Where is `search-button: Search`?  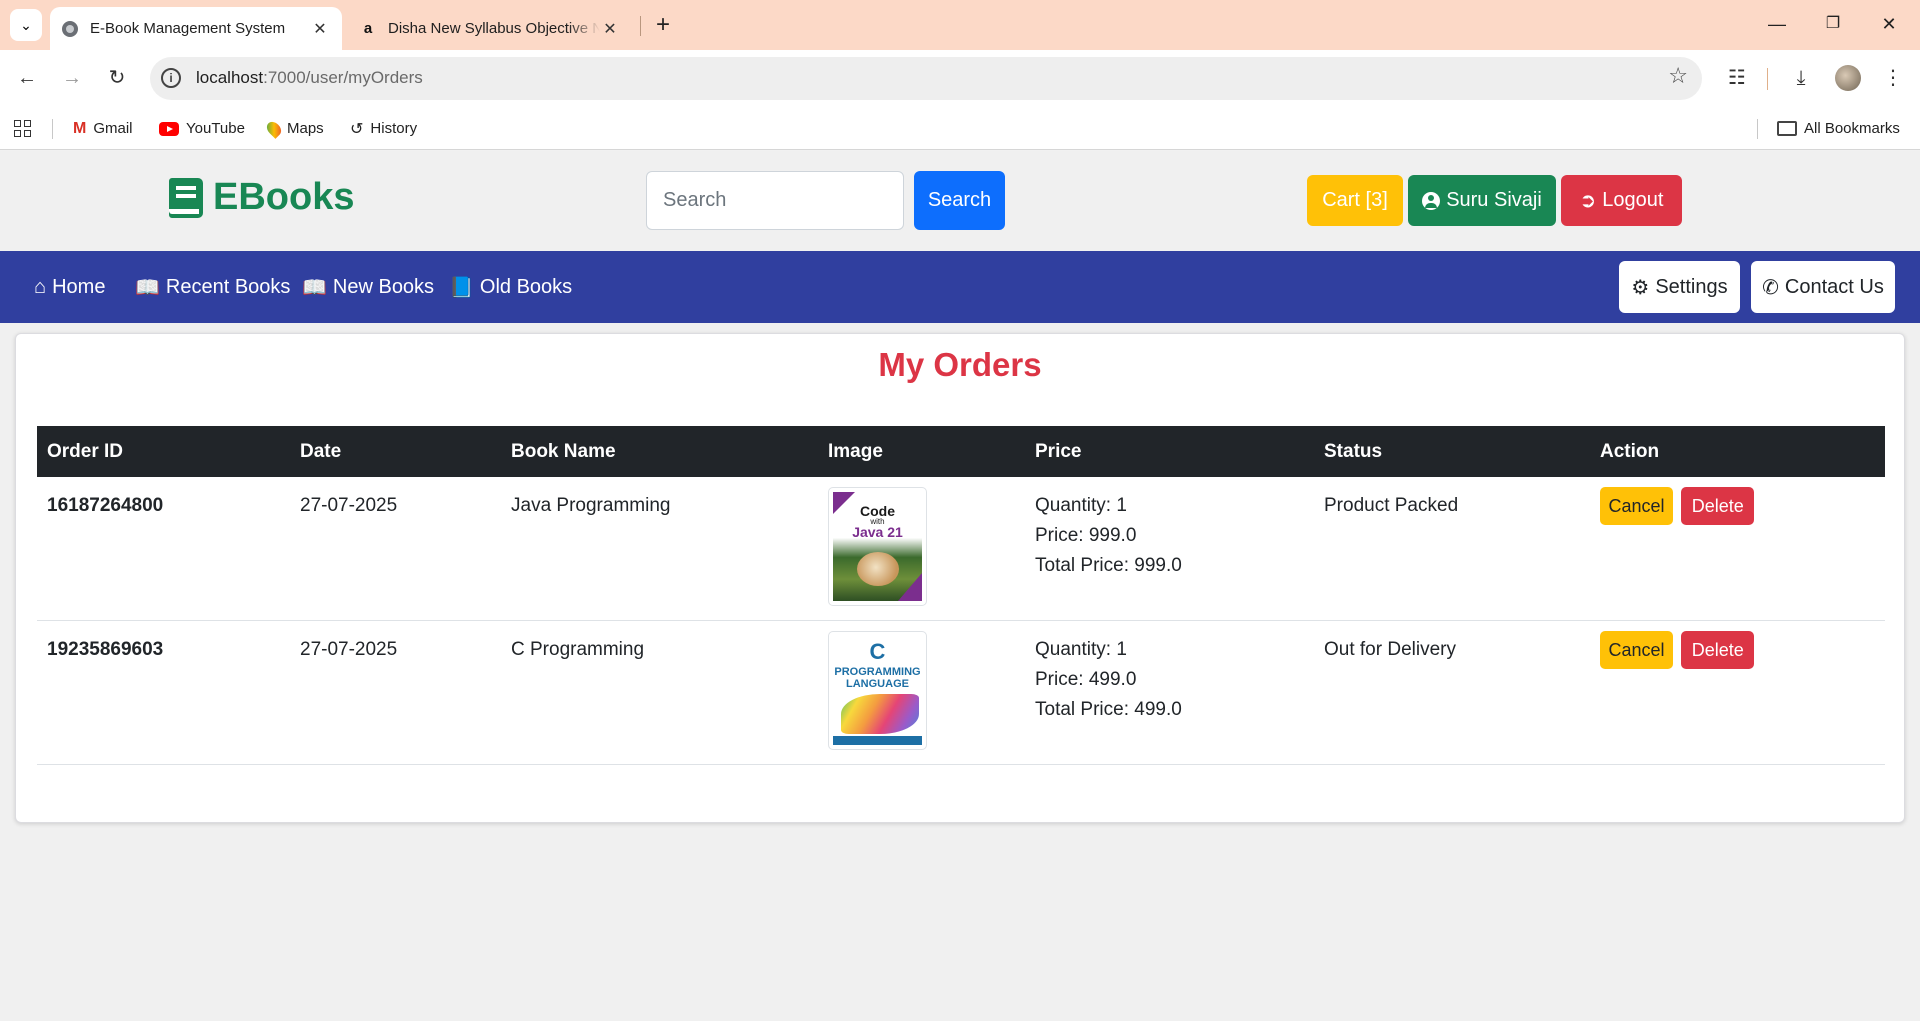
search-button: Search is located at coordinates (959, 200).